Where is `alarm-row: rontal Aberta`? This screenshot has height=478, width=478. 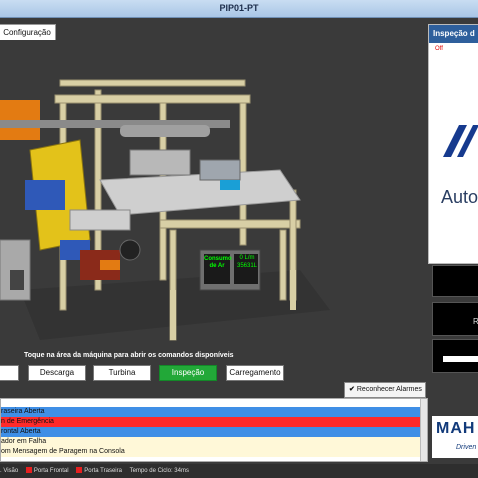 alarm-row: rontal Aberta is located at coordinates (214, 432).